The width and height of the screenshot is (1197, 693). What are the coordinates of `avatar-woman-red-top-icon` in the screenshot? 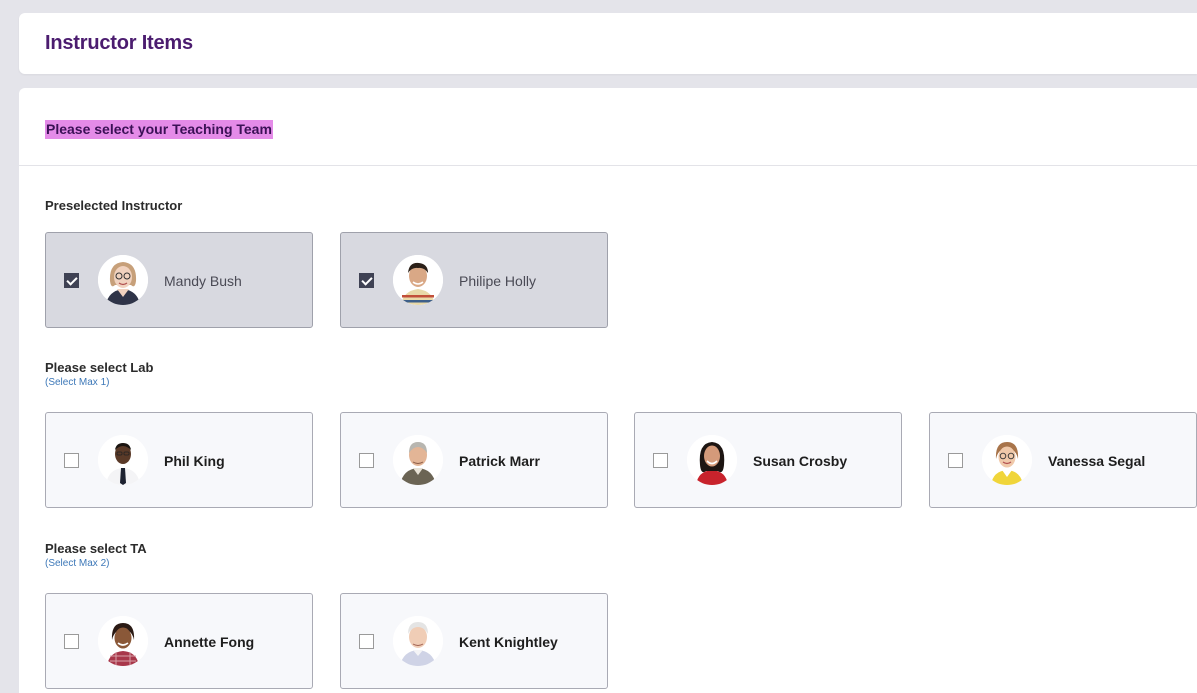 It's located at (712, 460).